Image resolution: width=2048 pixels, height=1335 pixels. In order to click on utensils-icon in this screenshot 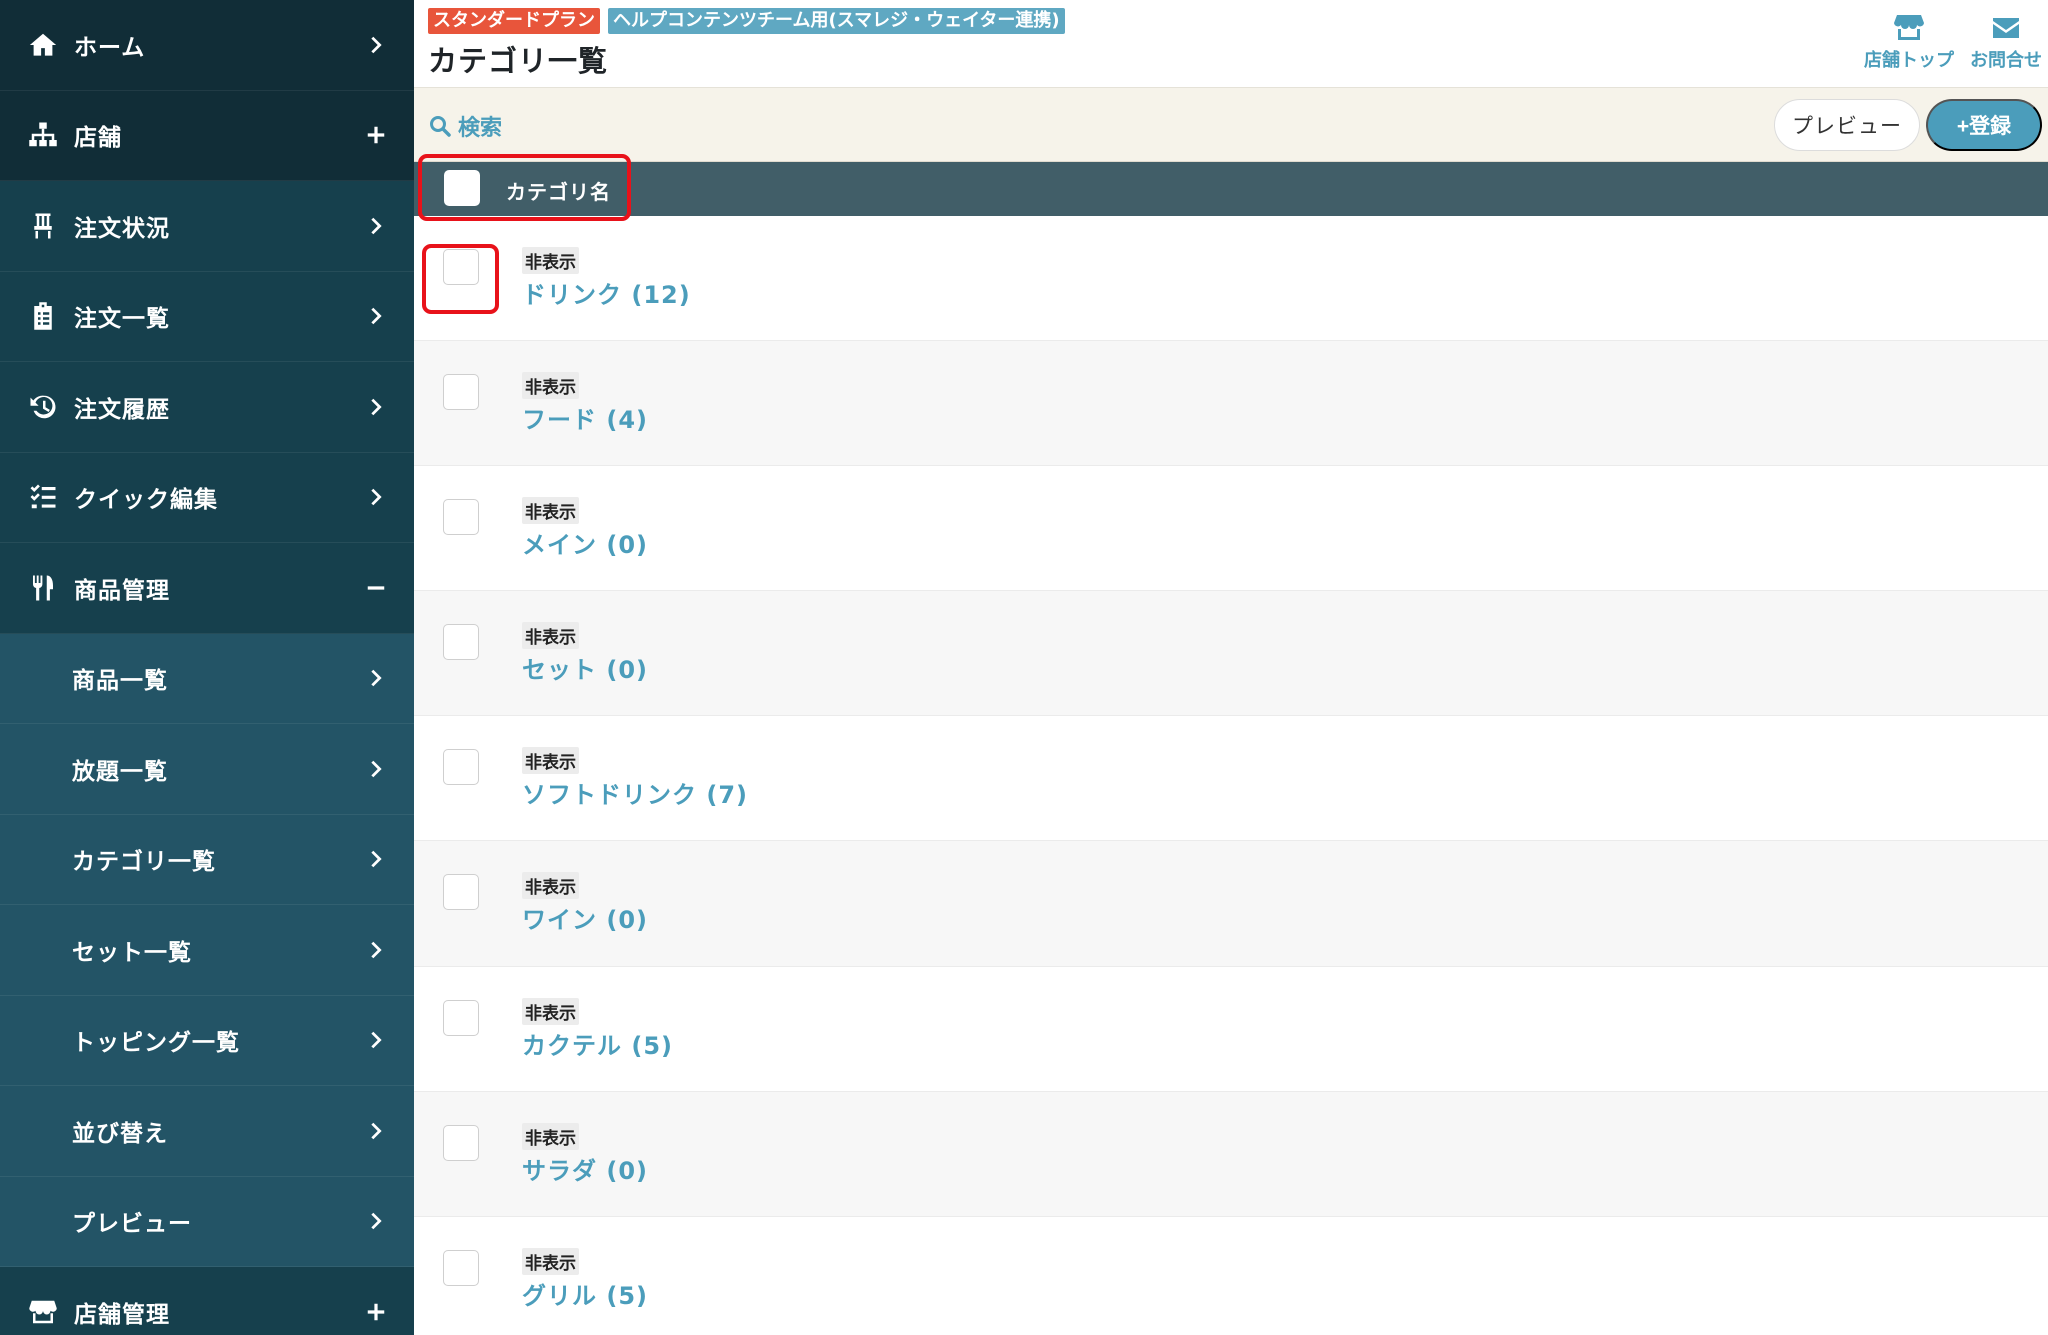, I will do `click(43, 588)`.